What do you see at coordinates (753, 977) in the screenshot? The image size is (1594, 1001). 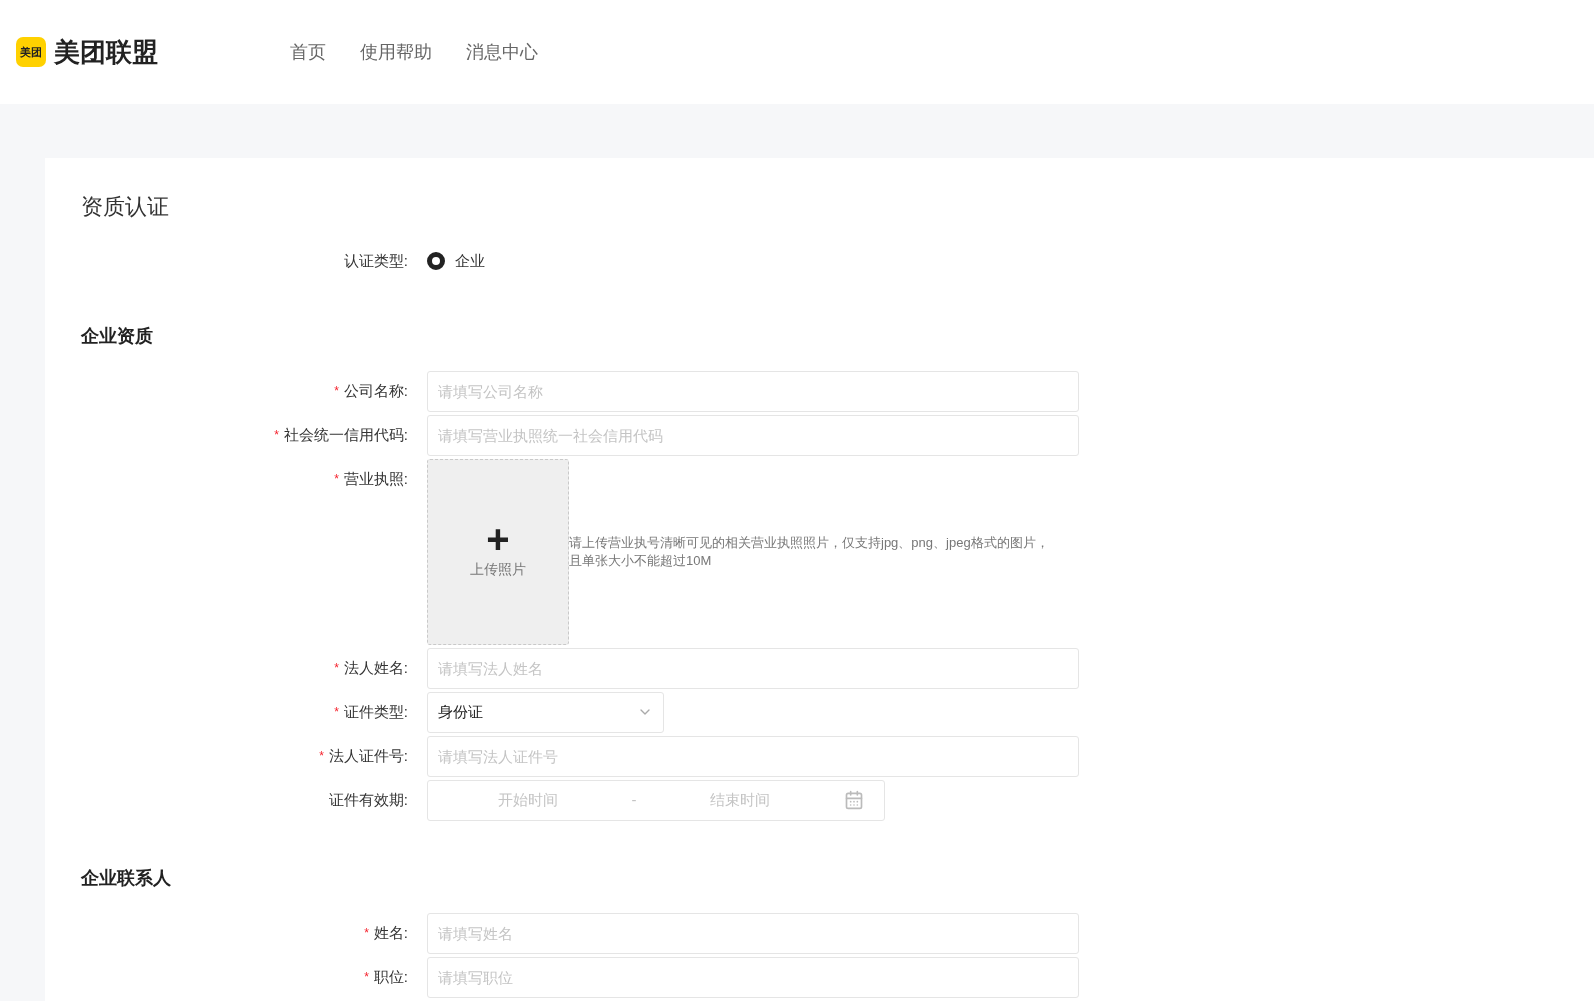 I see `text-field: 请填写职位` at bounding box center [753, 977].